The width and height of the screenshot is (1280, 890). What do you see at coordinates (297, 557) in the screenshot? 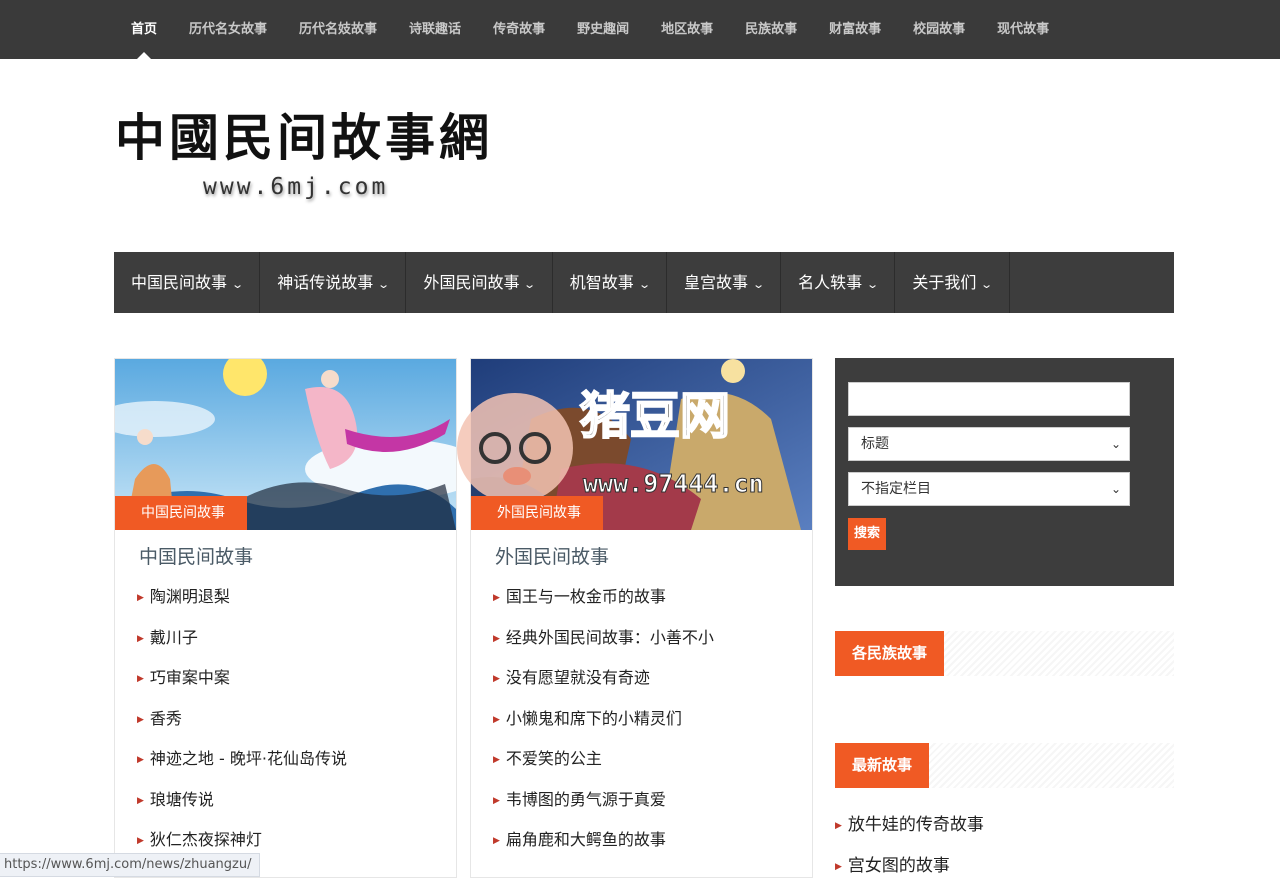
I see `card-title-china: 中国民间故事` at bounding box center [297, 557].